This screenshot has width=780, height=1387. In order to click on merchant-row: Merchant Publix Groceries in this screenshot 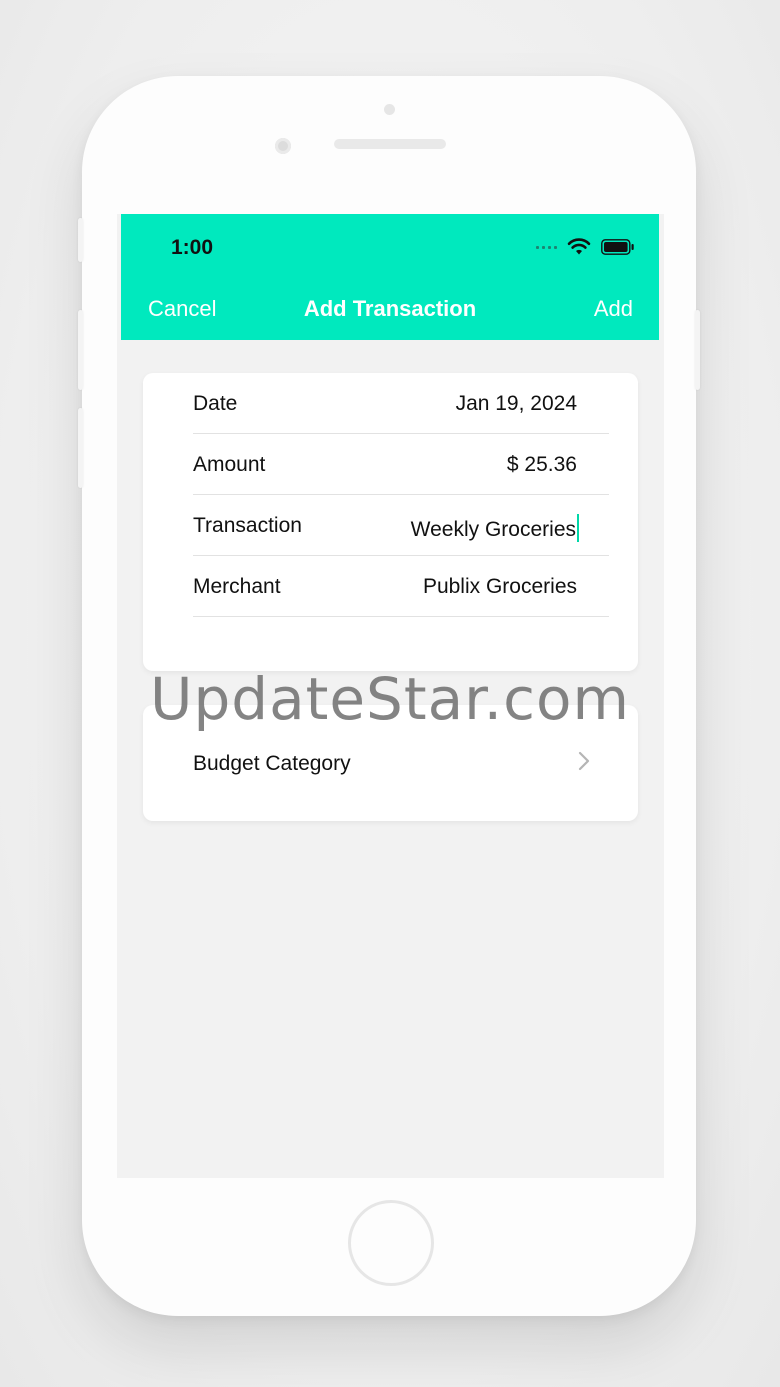, I will do `click(401, 586)`.